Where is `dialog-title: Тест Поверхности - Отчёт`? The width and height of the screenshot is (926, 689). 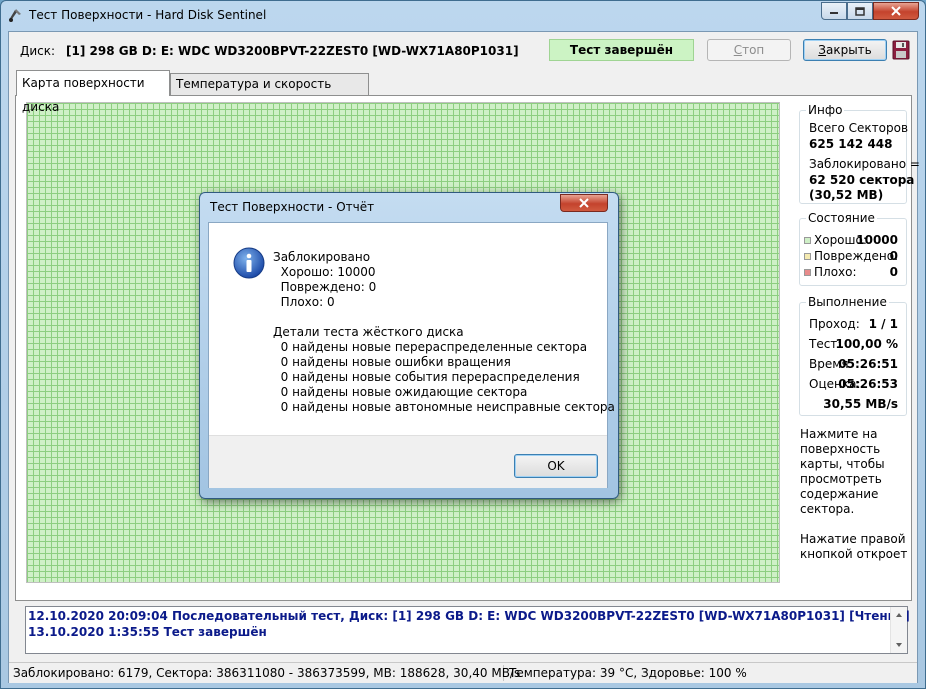
dialog-title: Тест Поверхности - Отчёт is located at coordinates (292, 207).